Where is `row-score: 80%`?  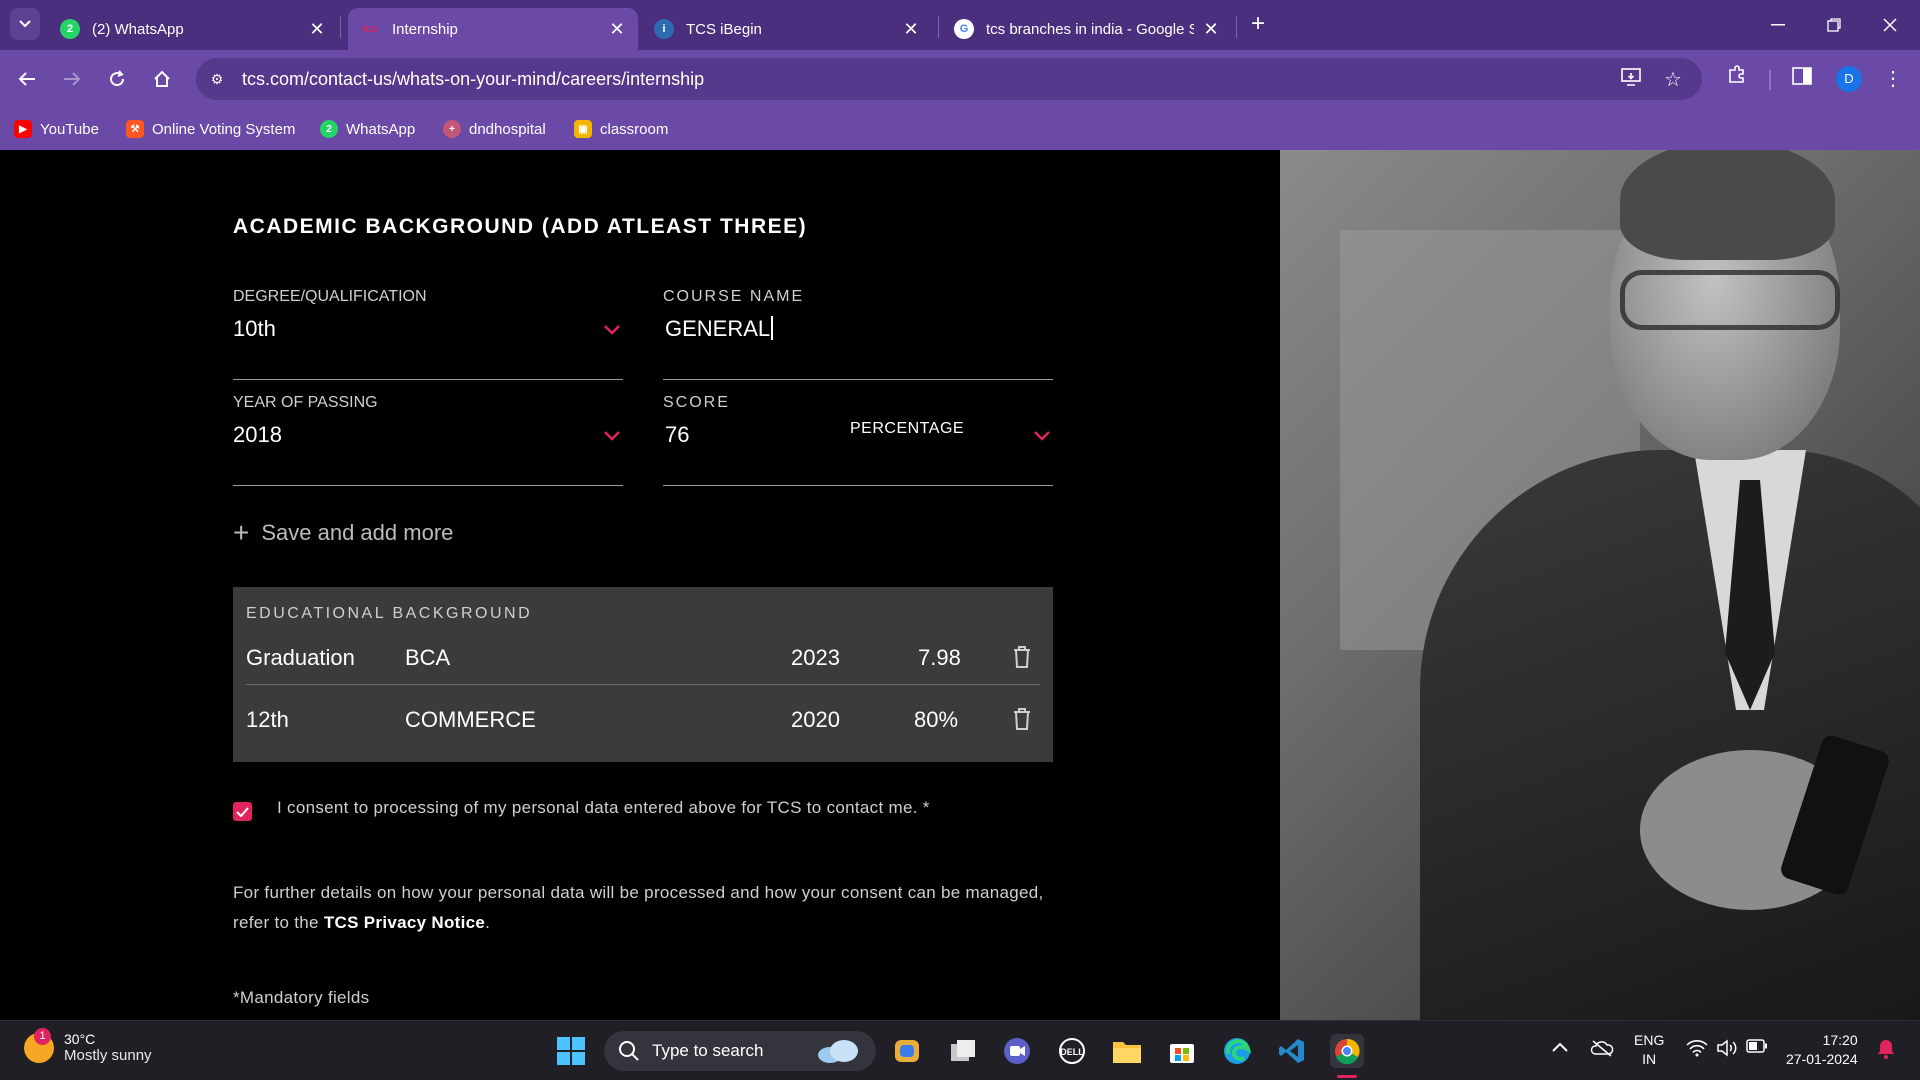 row-score: 80% is located at coordinates (936, 719).